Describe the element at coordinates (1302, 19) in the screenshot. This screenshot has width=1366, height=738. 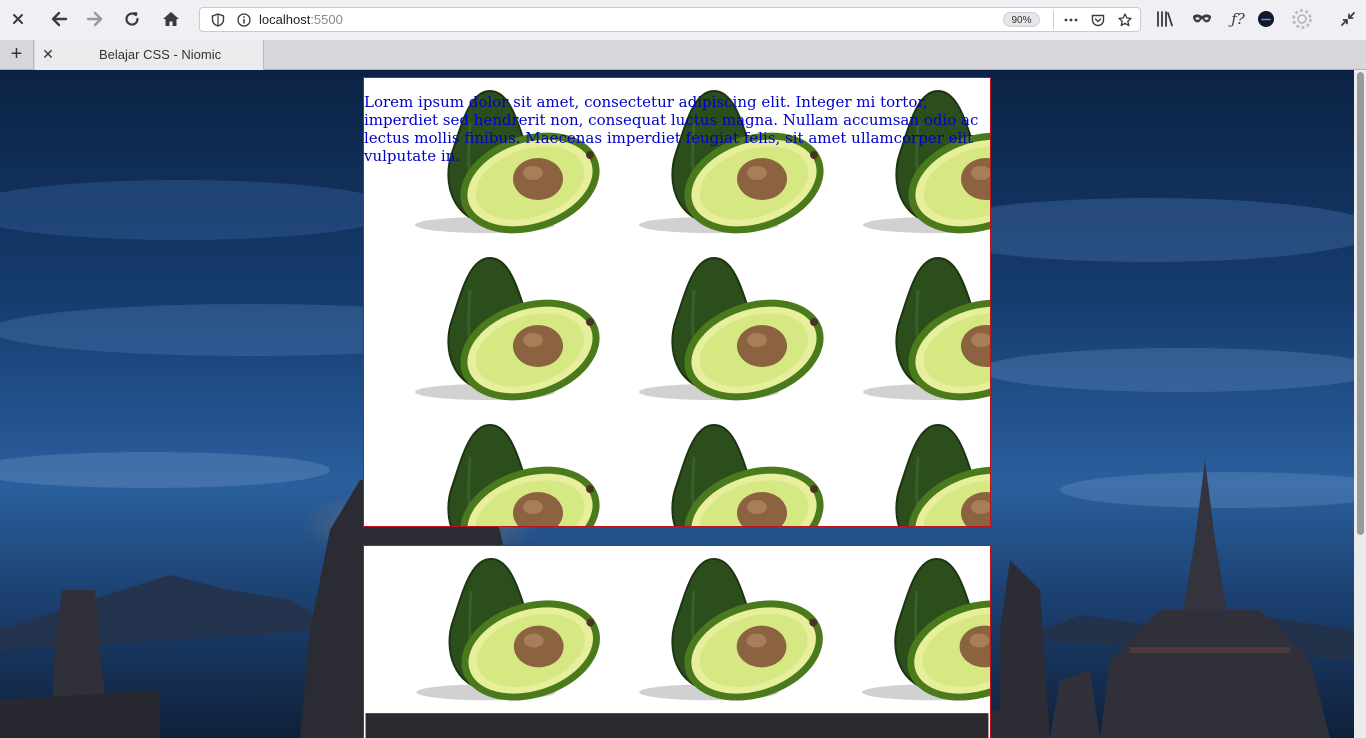
I see `gear-icon` at that location.